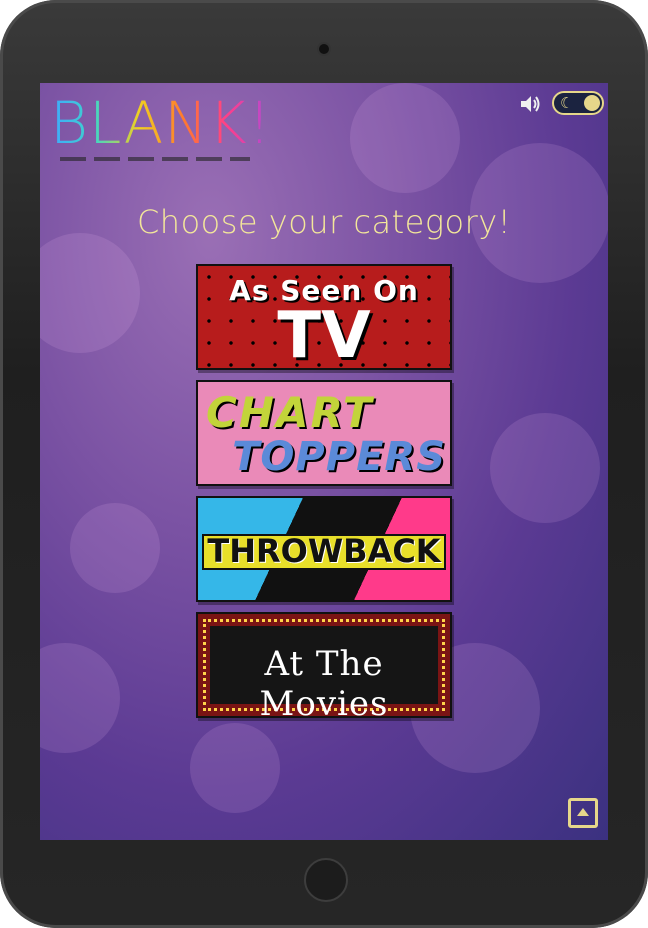 This screenshot has width=648, height=928. I want to click on toggle-knob, so click(592, 103).